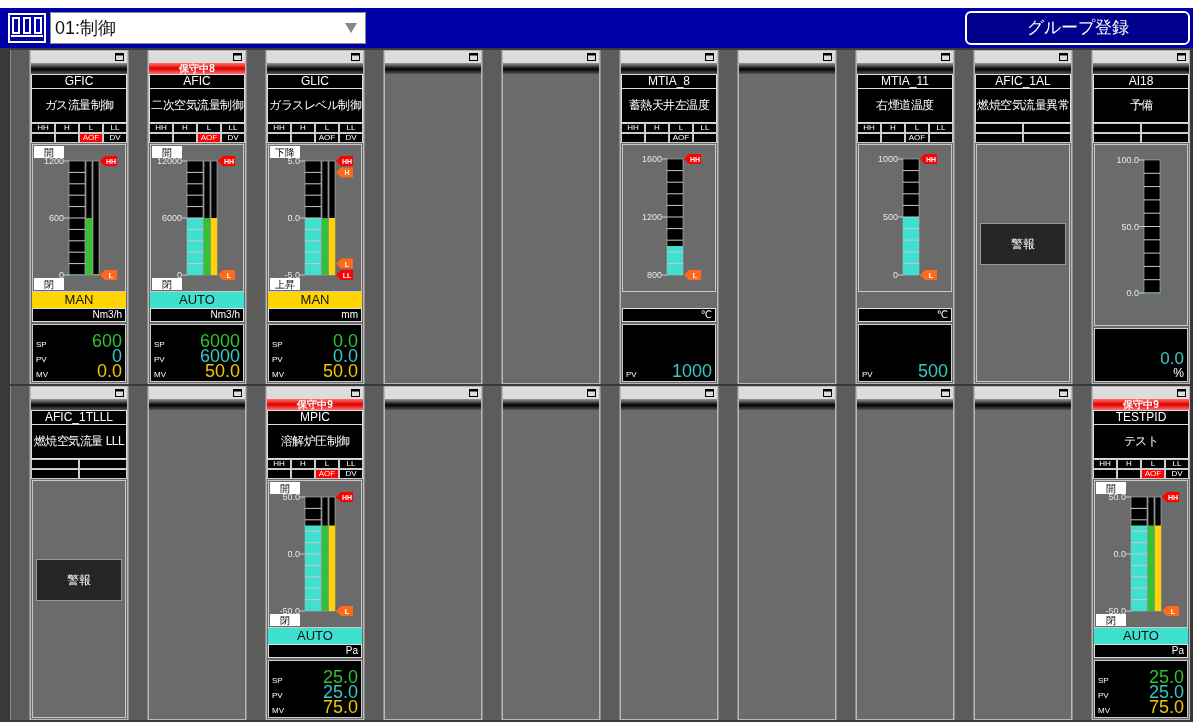 The image size is (1193, 722). I want to click on register-button: グループ登録, so click(1077, 28).